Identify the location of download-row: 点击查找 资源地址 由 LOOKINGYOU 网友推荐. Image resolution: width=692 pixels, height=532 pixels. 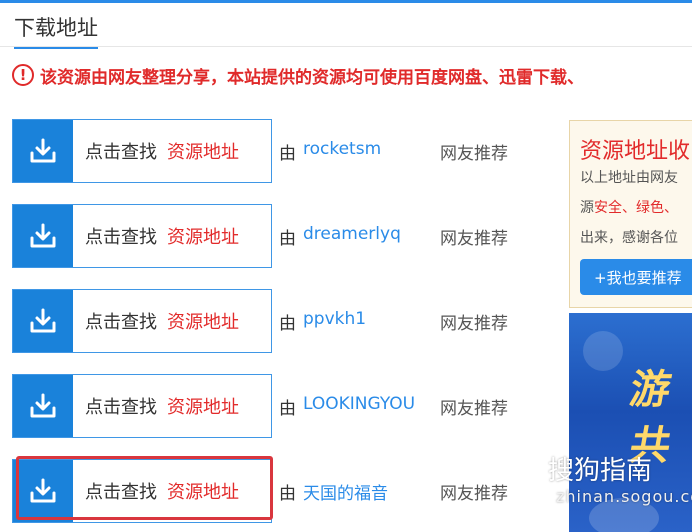
(272, 406).